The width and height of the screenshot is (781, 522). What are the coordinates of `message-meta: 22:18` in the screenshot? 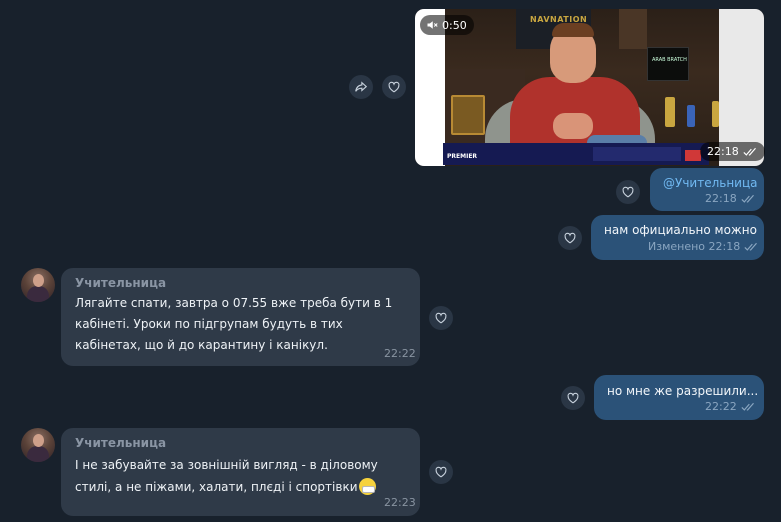 It's located at (730, 198).